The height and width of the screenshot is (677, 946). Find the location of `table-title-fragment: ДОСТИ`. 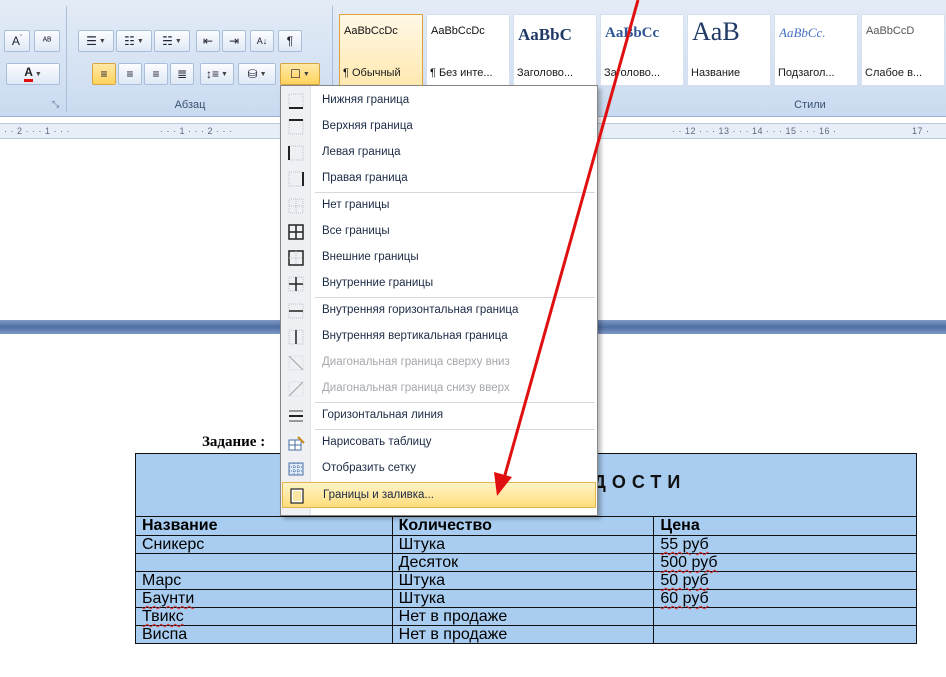

table-title-fragment: ДОСТИ is located at coordinates (640, 482).